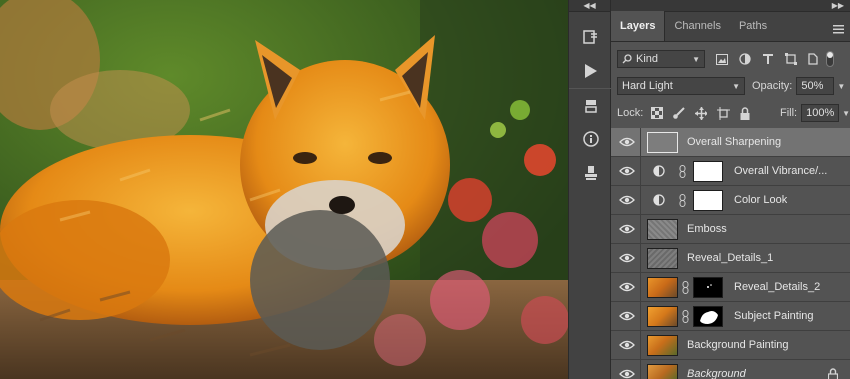 The height and width of the screenshot is (379, 850). What do you see at coordinates (647, 86) in the screenshot?
I see `blend-mode-value: Hard Light` at bounding box center [647, 86].